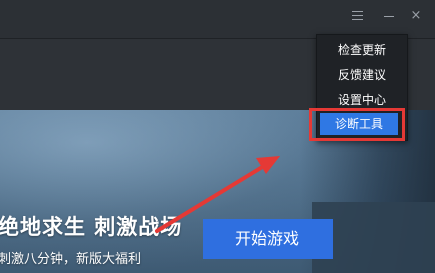  What do you see at coordinates (357, 124) in the screenshot?
I see `annotation-highlight-box` at bounding box center [357, 124].